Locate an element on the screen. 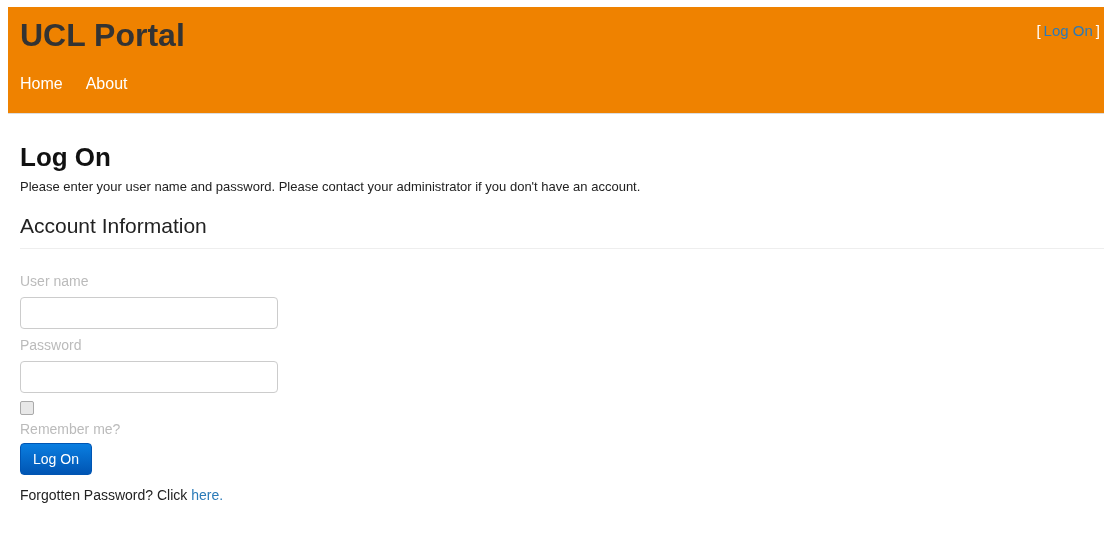 The height and width of the screenshot is (536, 1104). log-on-link: Log On is located at coordinates (1068, 30).